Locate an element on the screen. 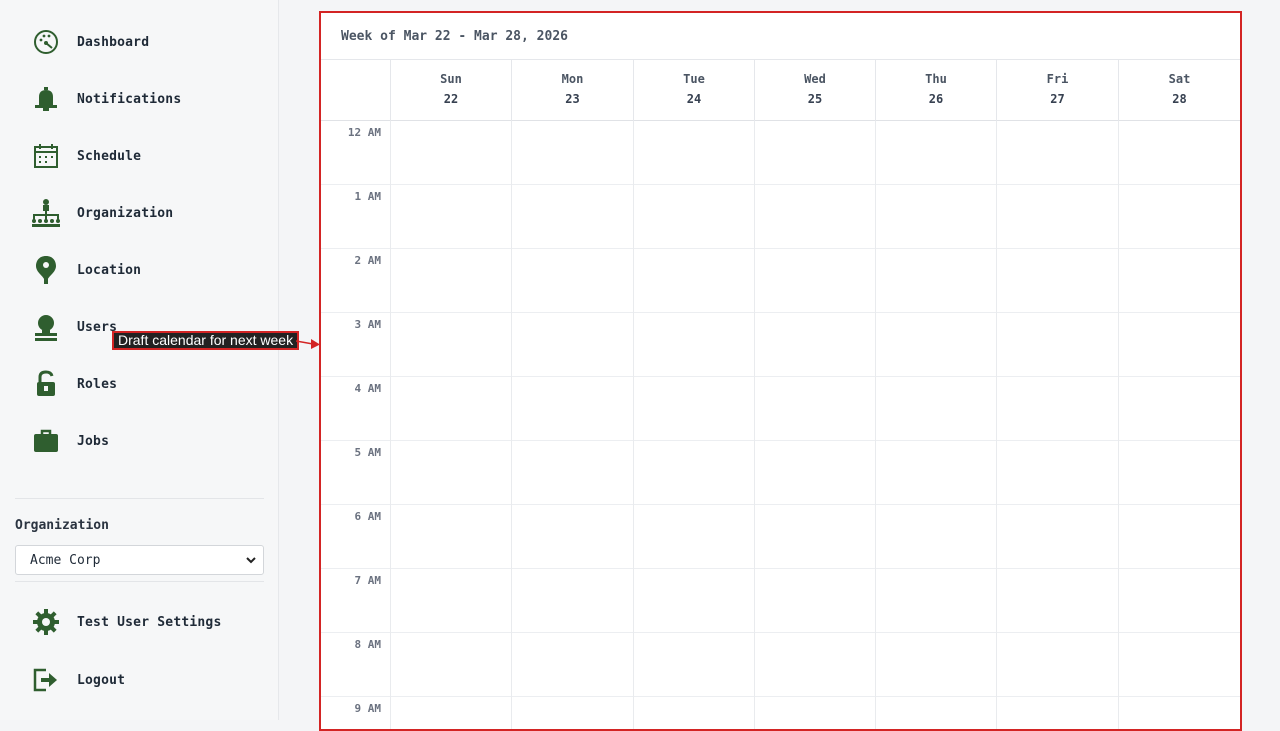 This screenshot has height=731, width=1280. sidebar-item-organization: Organization is located at coordinates (145, 213).